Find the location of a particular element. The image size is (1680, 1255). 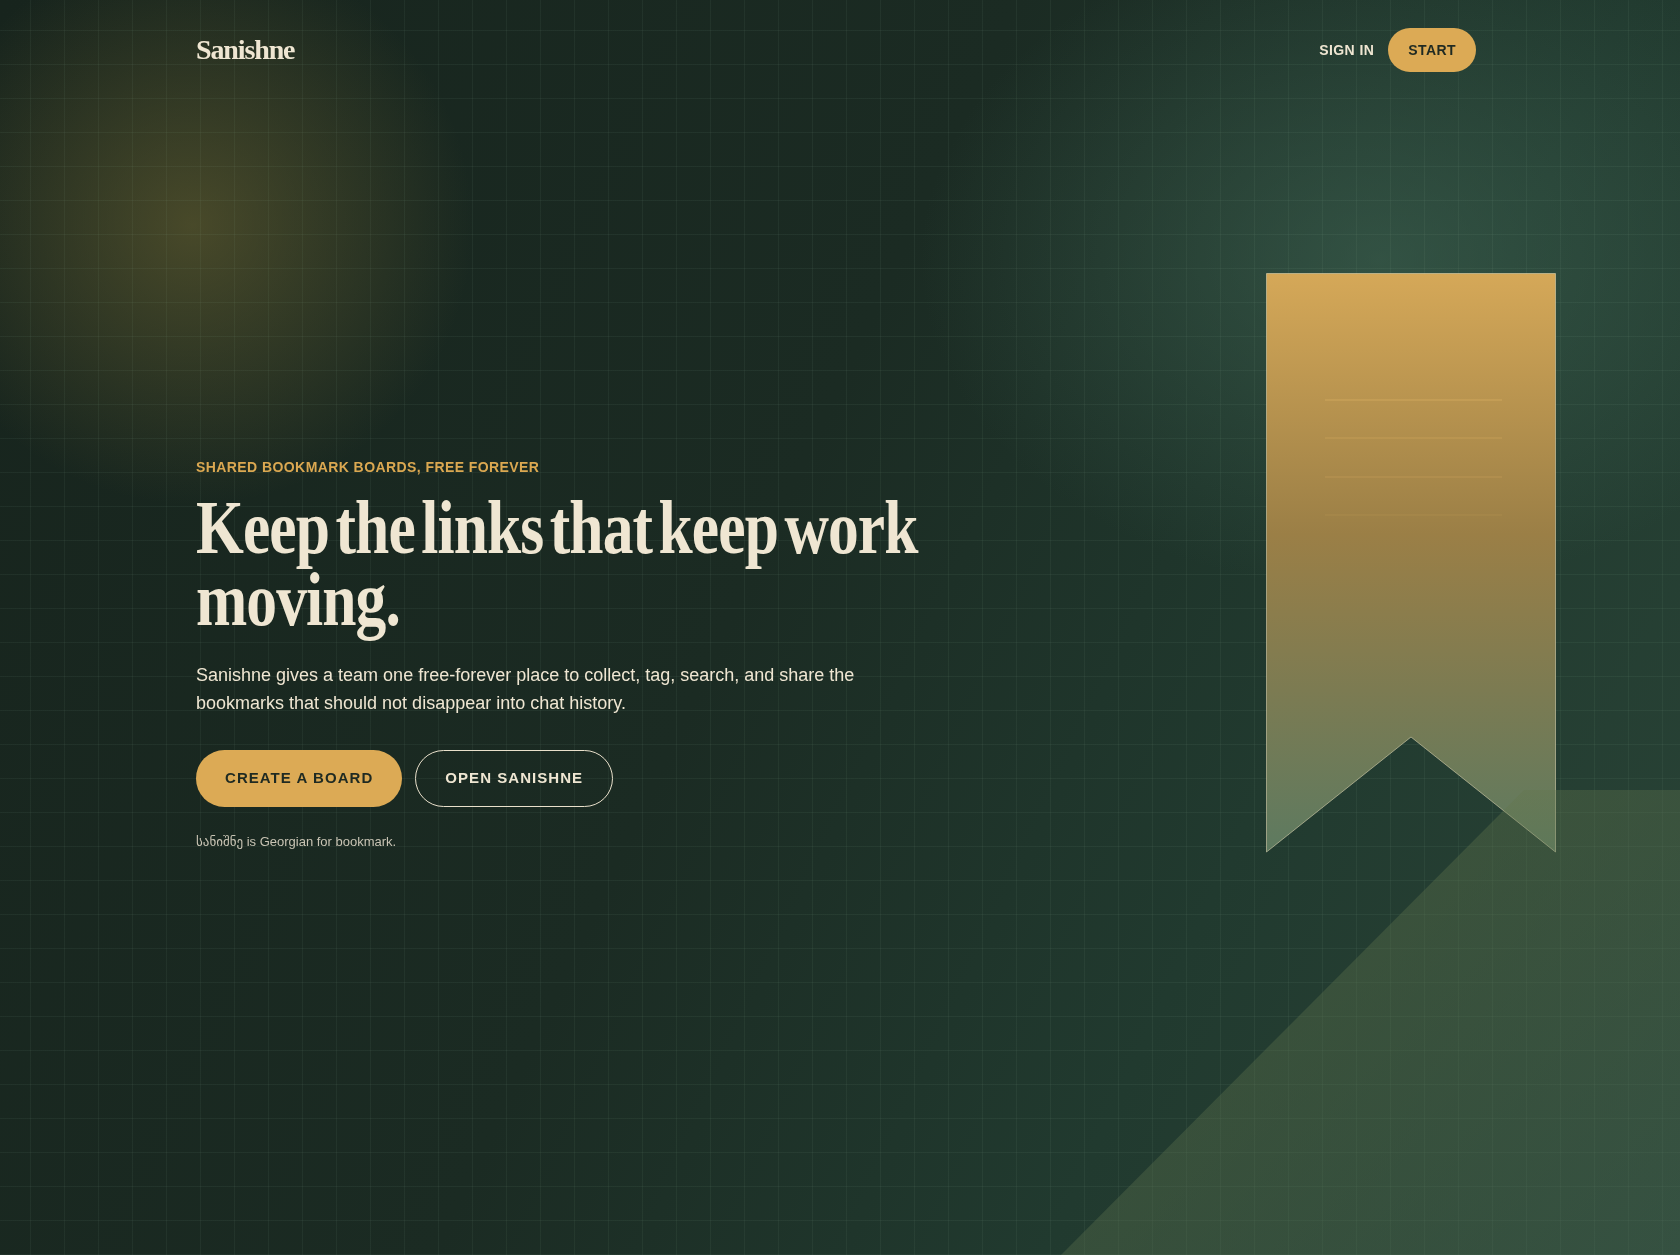

create-board-button: CREATE A BOARD is located at coordinates (299, 778).